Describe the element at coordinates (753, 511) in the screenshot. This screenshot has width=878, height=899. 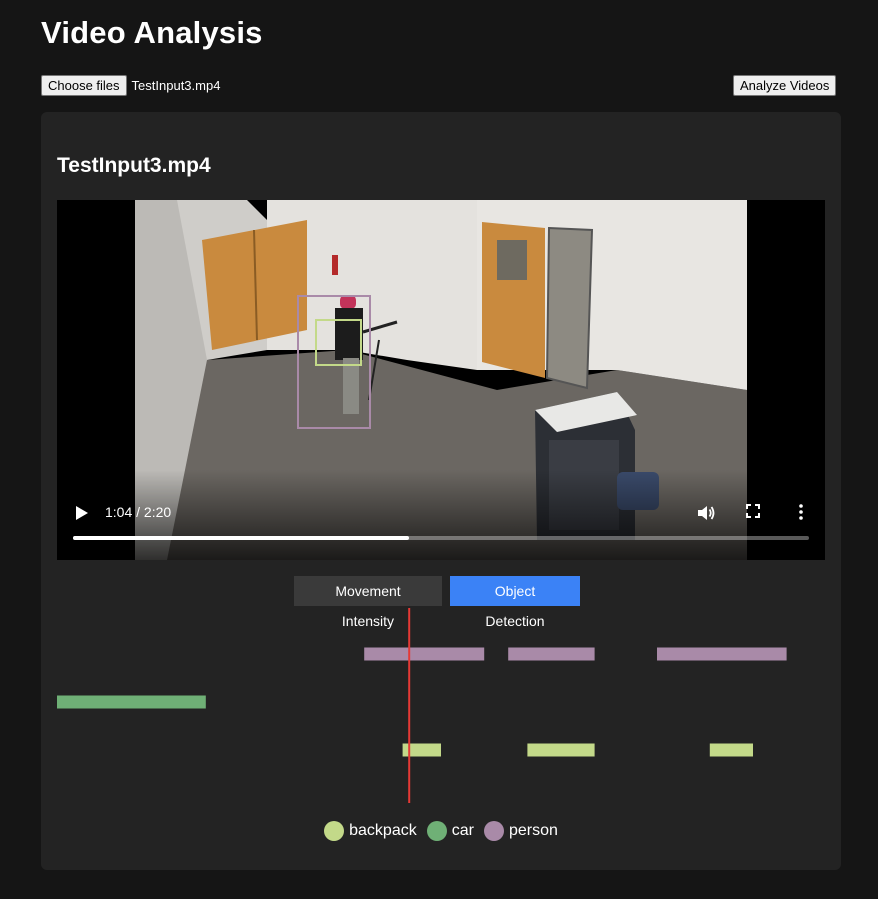
I see `fullscreen-icon` at that location.